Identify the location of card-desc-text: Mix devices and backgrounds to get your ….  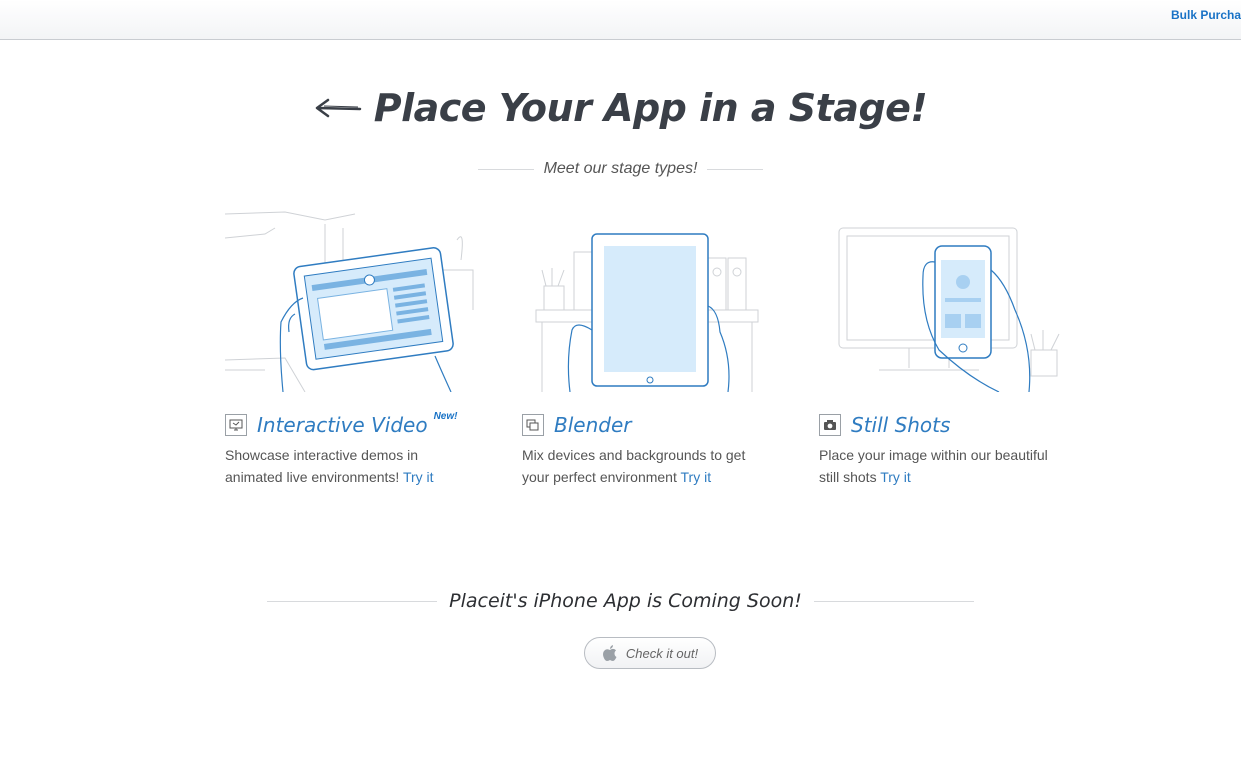
(634, 466).